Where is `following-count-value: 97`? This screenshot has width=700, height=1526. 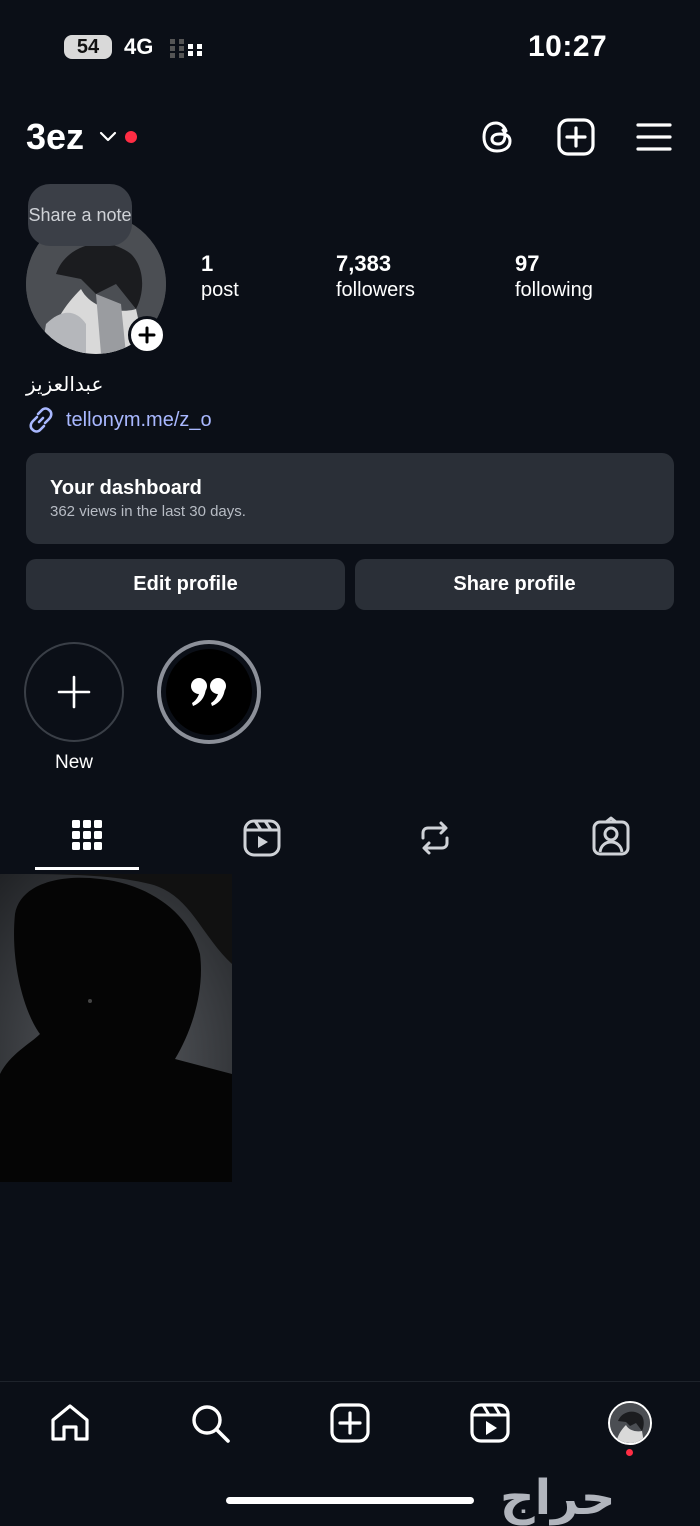
following-count-value: 97 is located at coordinates (527, 263).